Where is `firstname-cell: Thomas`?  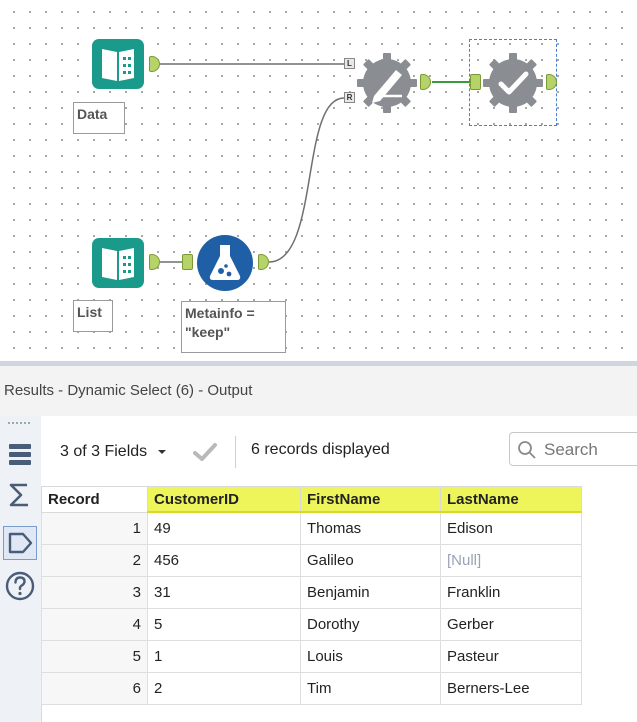 firstname-cell: Thomas is located at coordinates (370, 528).